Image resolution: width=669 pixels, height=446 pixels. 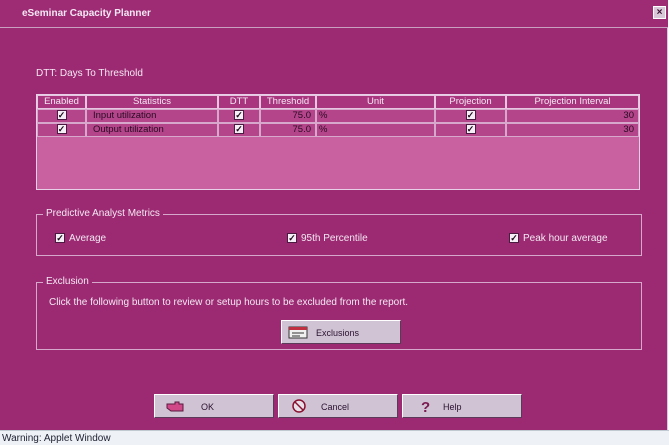 I want to click on exclusions-button-label: Exclusions, so click(x=338, y=333).